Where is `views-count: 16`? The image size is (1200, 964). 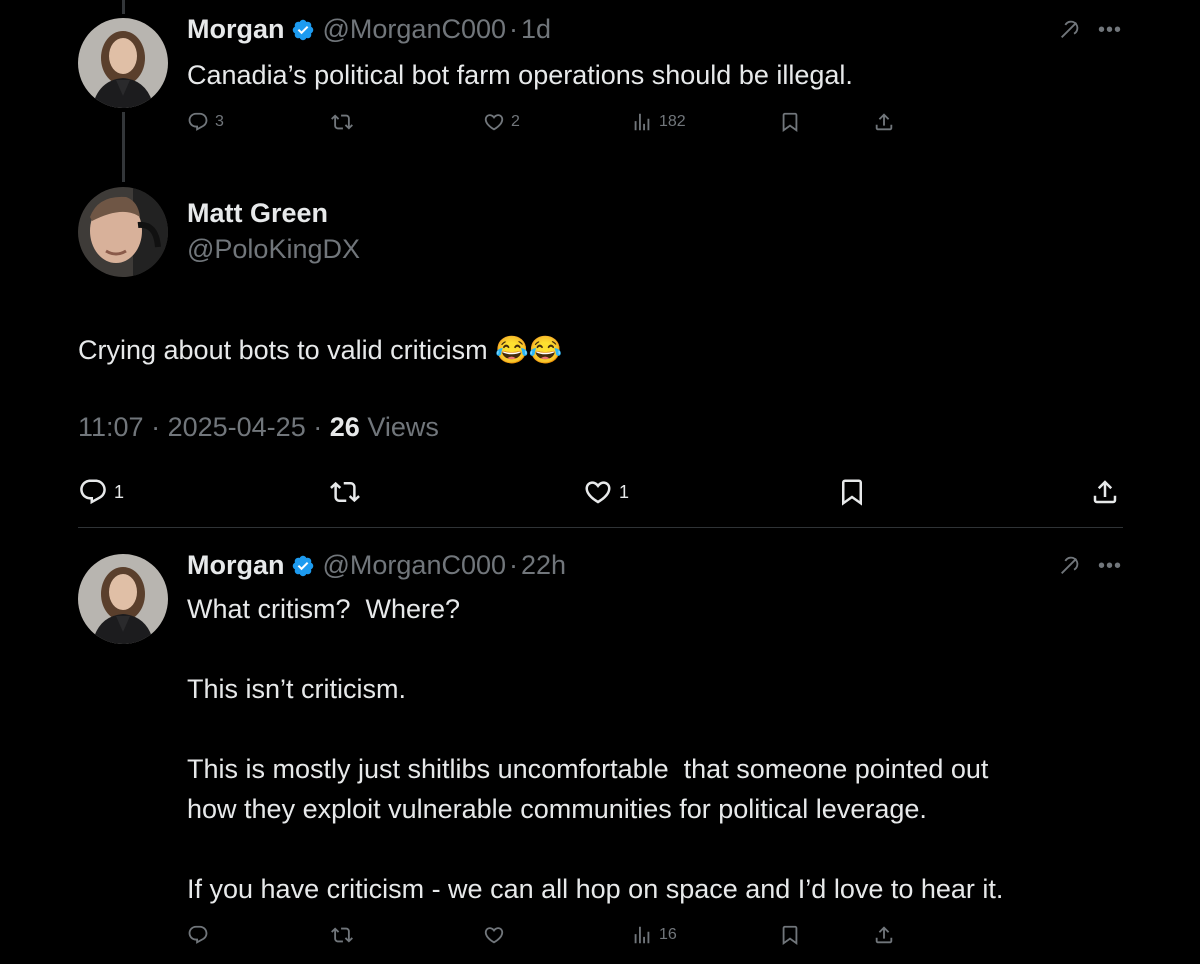
views-count: 16 is located at coordinates (668, 934).